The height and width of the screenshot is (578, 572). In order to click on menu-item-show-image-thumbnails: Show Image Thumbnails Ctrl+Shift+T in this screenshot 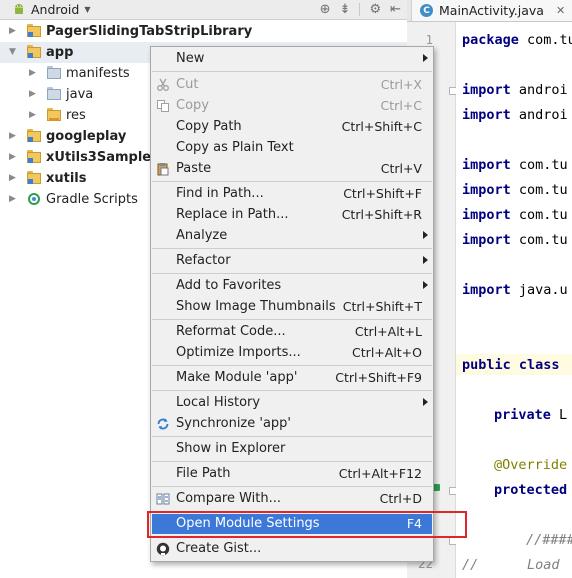, I will do `click(292, 307)`.